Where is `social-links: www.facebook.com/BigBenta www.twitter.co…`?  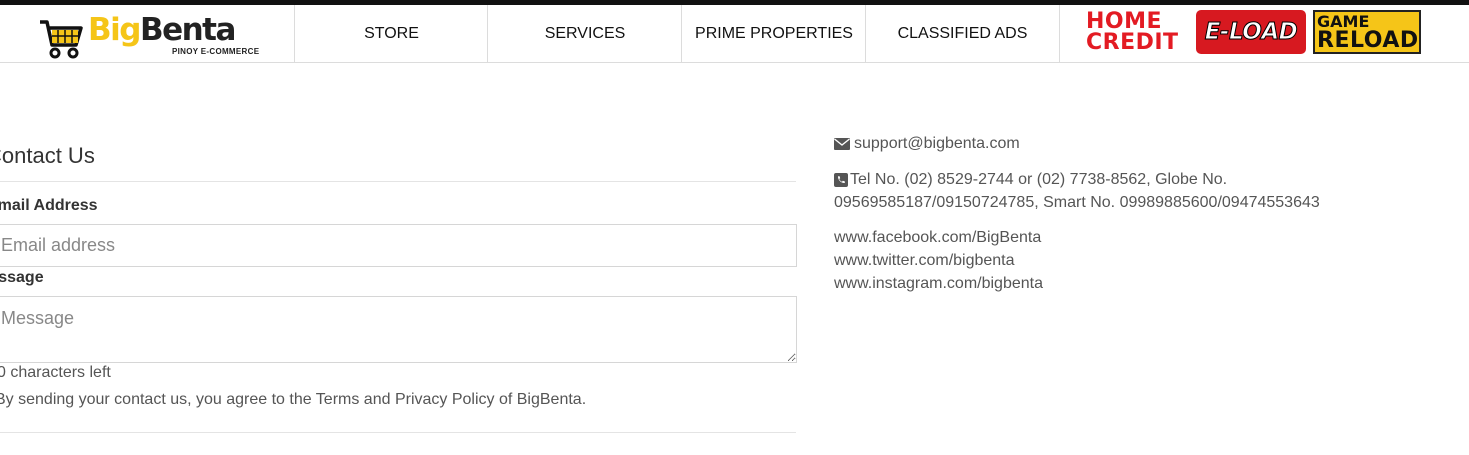 social-links: www.facebook.com/BigBenta www.twitter.co… is located at coordinates (938, 260).